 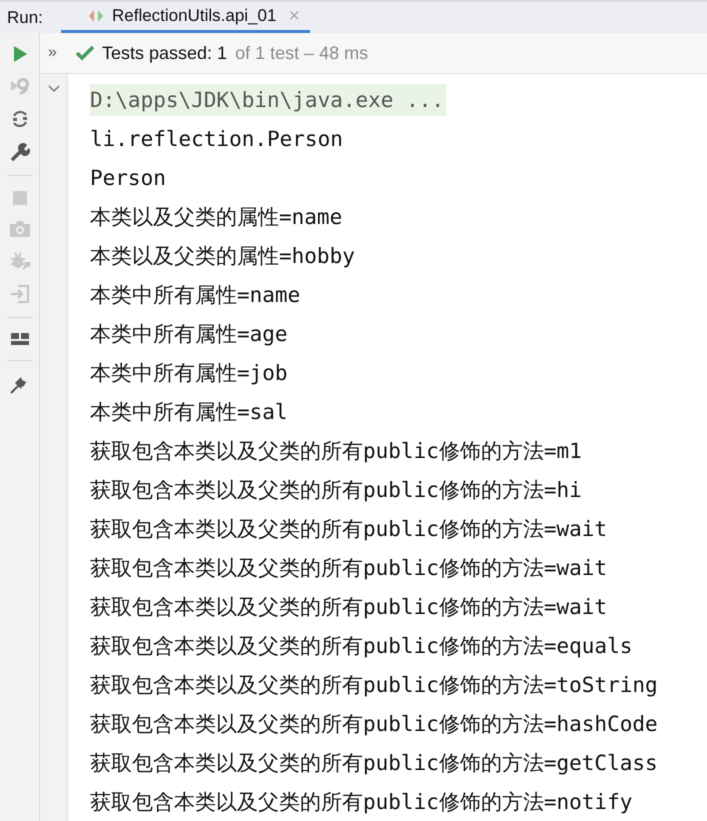 I want to click on console-line: 本类中所有属性=sal, so click(x=189, y=412).